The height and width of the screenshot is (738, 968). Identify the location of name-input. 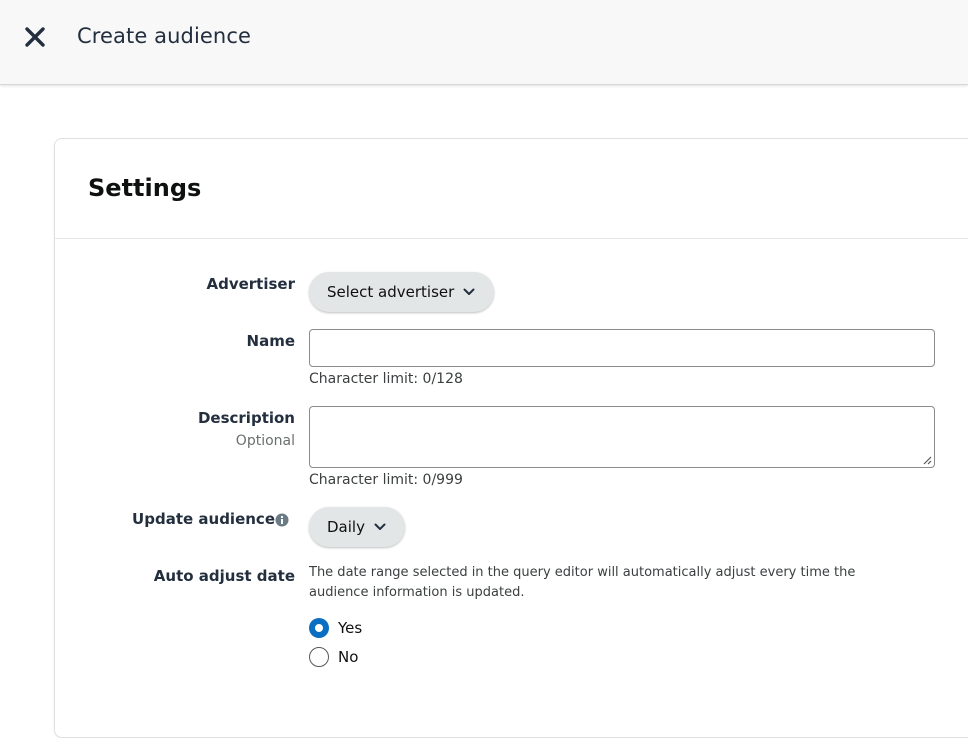
(622, 348).